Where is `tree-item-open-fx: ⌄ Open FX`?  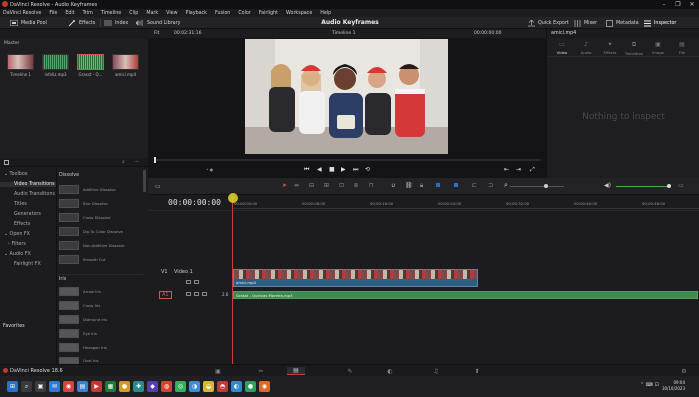
tree-item-open-fx: ⌄ Open FX is located at coordinates (17, 234).